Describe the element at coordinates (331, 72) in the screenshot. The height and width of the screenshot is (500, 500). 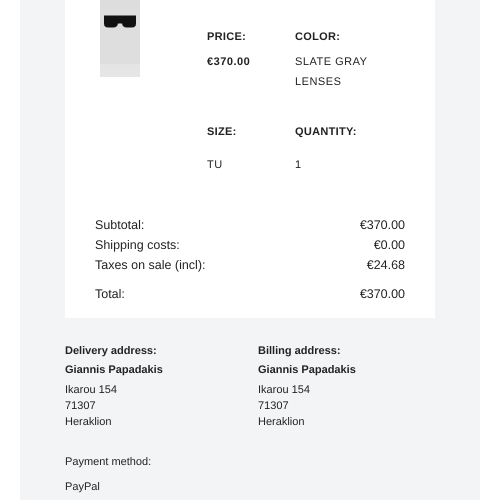
I see `detail-value: SLATE GRAY LENSES` at that location.